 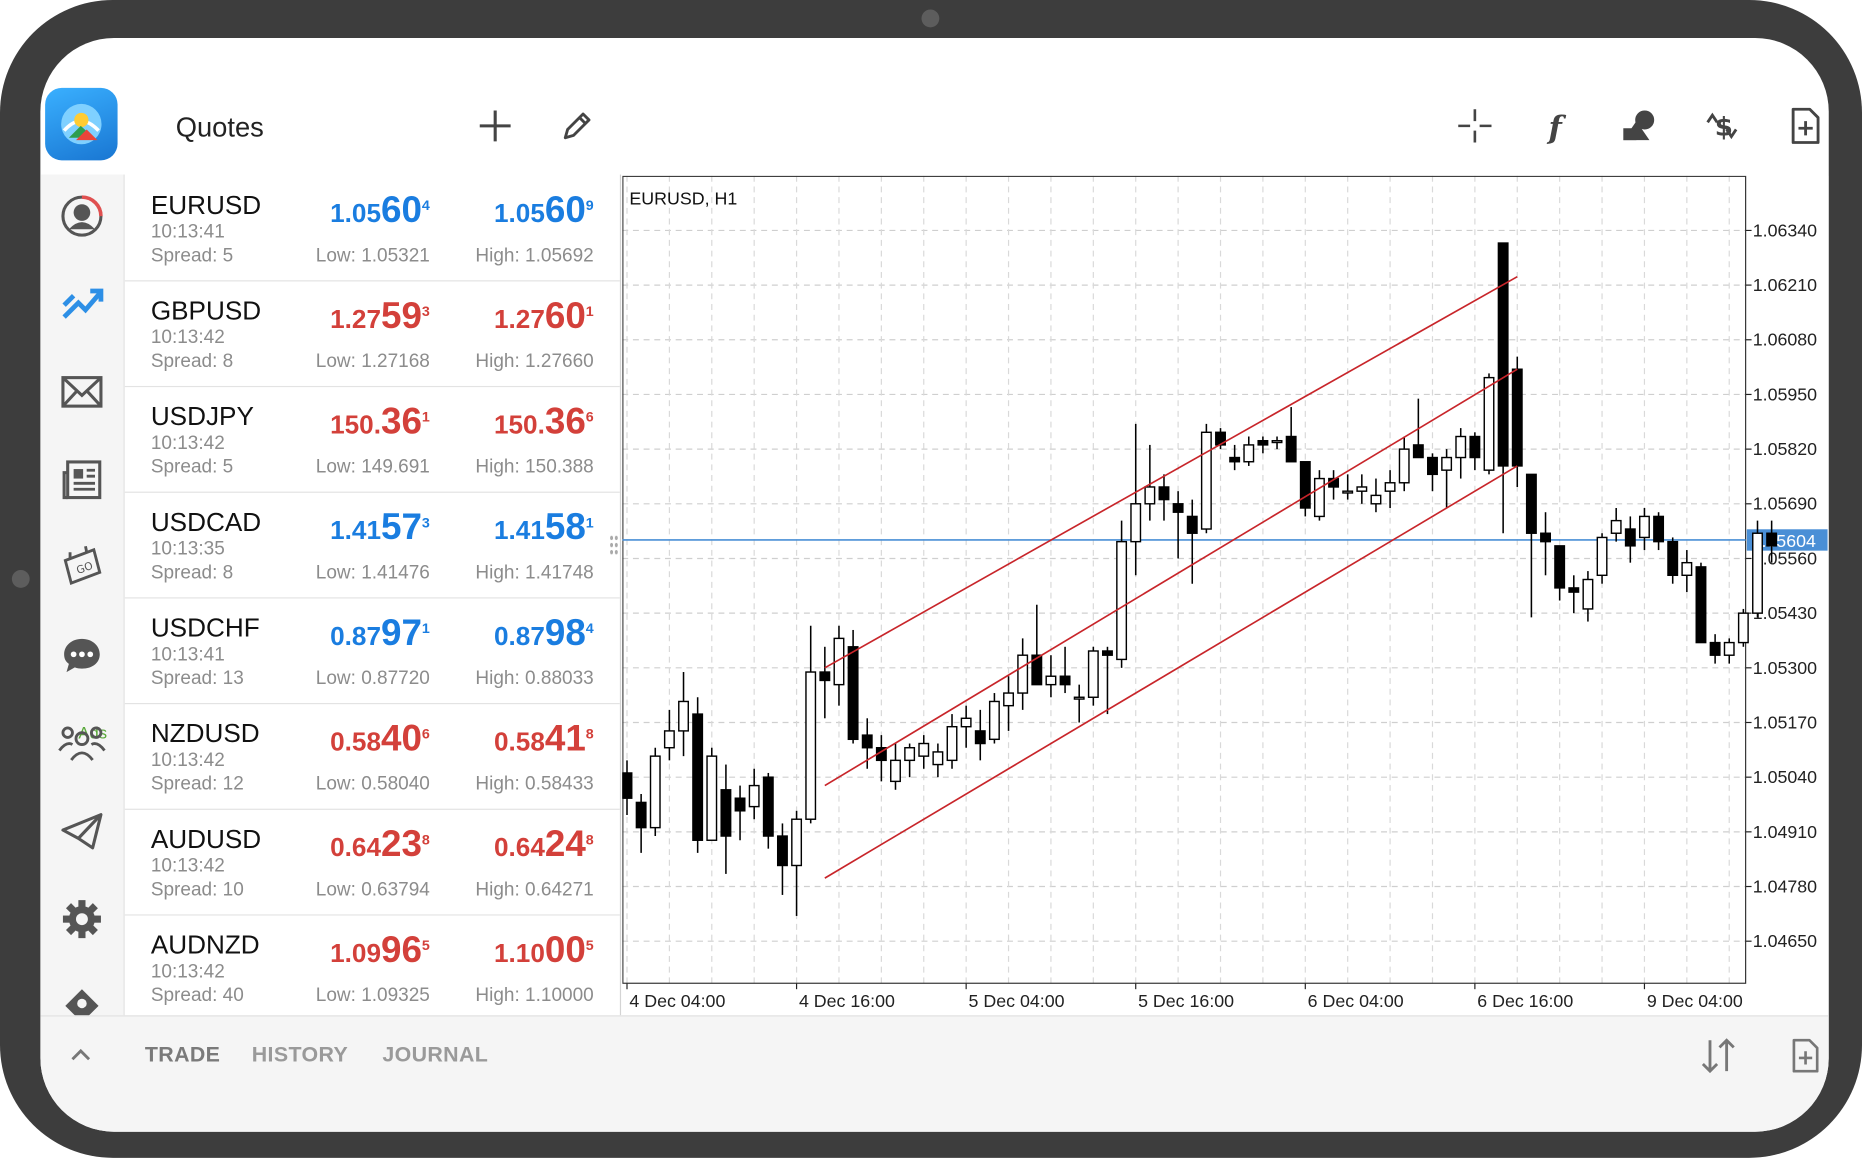 I want to click on quote-high: High: 1.41748, so click(x=534, y=573).